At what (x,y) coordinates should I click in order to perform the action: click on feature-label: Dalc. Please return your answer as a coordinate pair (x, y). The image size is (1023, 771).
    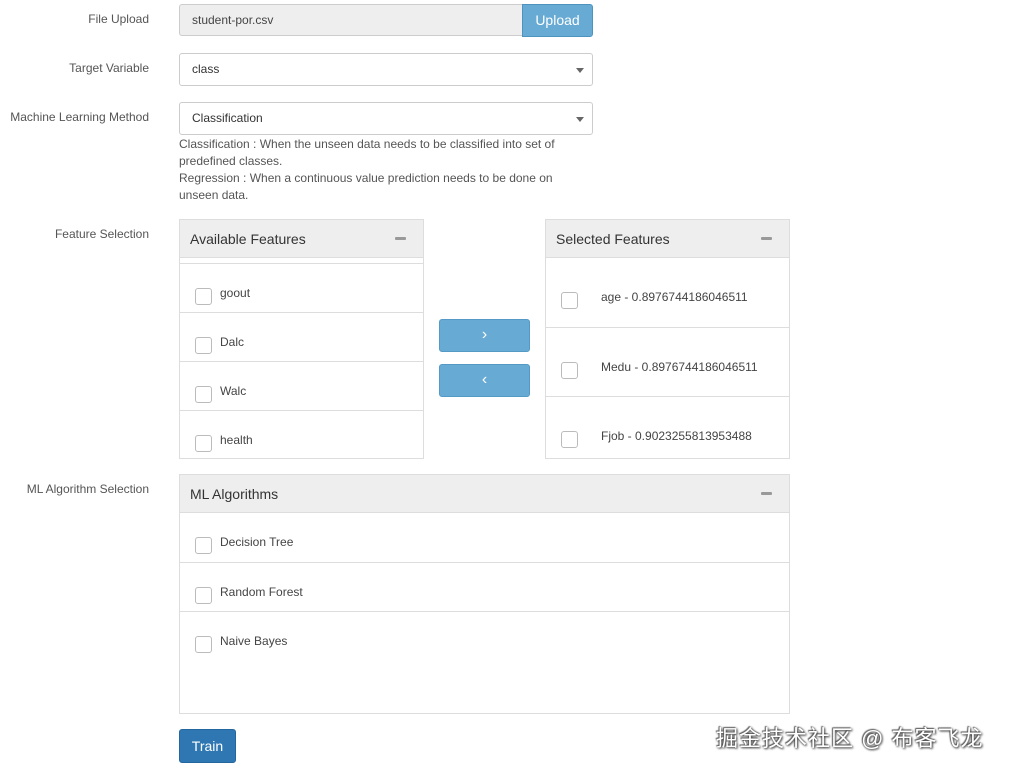
    Looking at the image, I should click on (232, 342).